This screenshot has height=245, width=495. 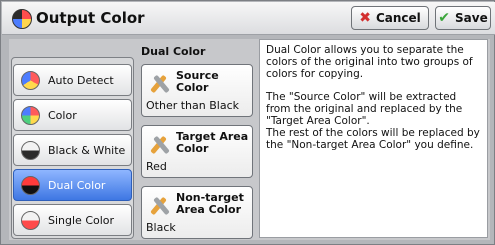 What do you see at coordinates (471, 18) in the screenshot?
I see `save-label: Save` at bounding box center [471, 18].